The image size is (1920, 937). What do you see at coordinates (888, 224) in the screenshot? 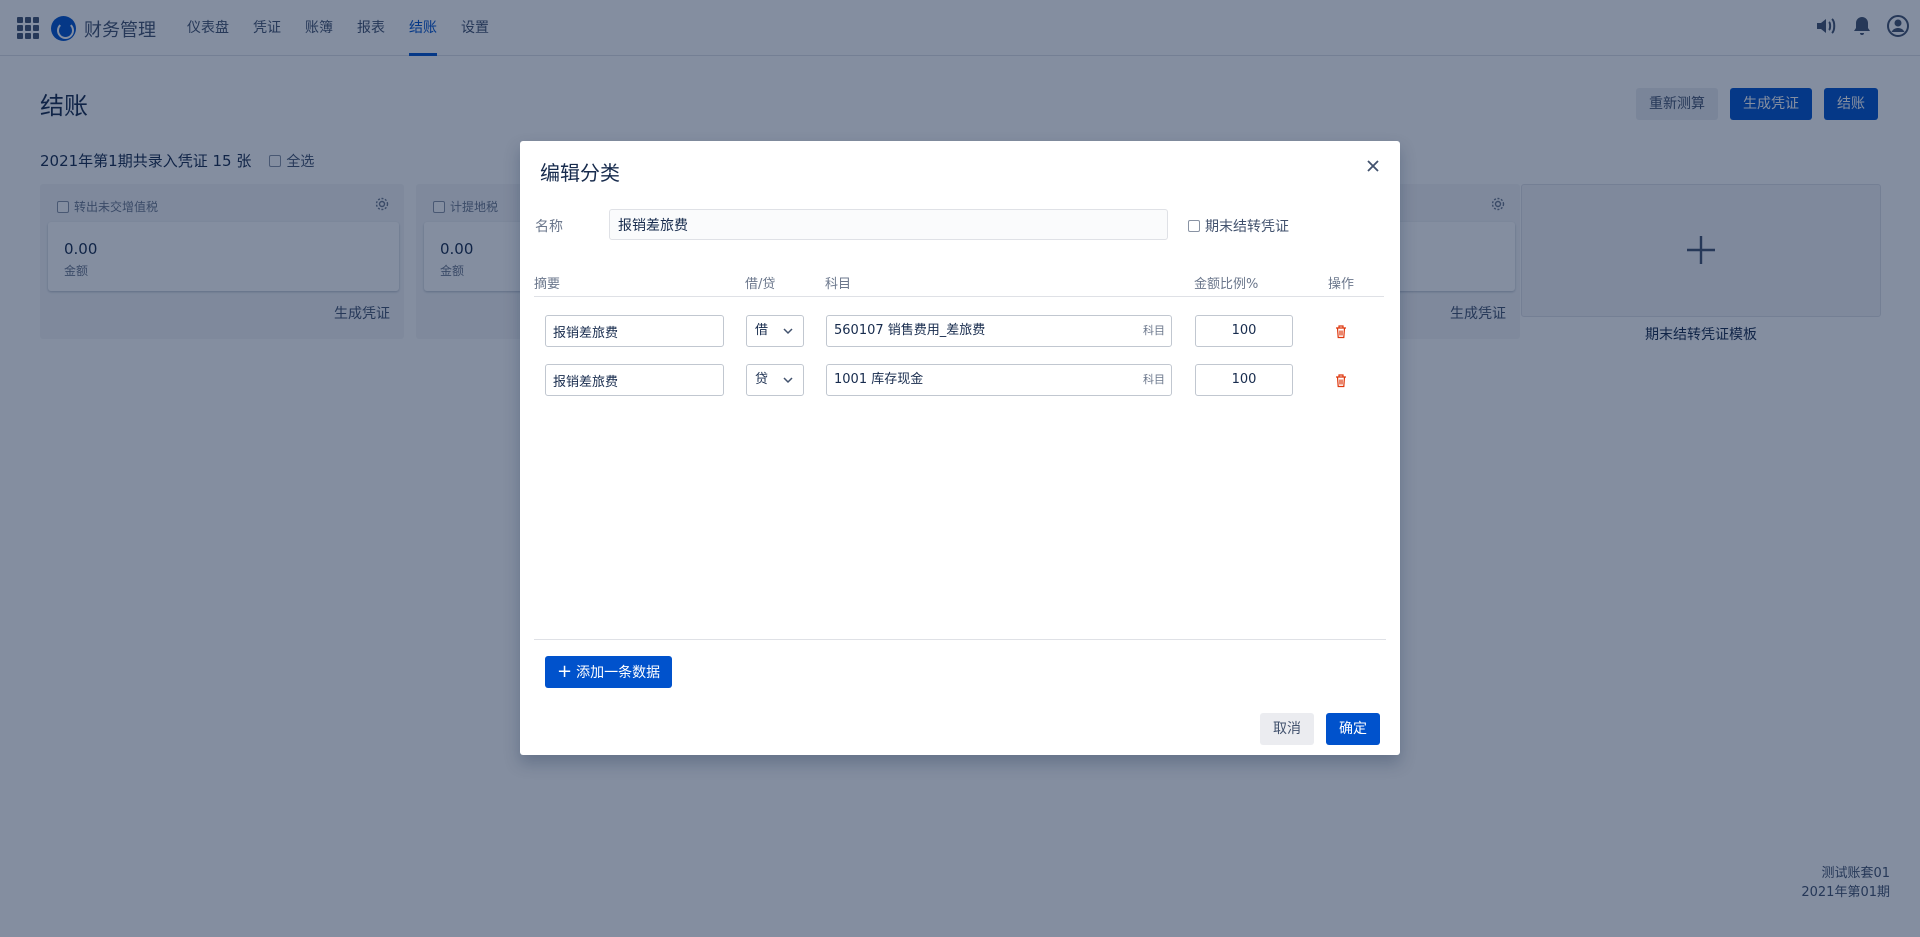
I see `name-input` at bounding box center [888, 224].